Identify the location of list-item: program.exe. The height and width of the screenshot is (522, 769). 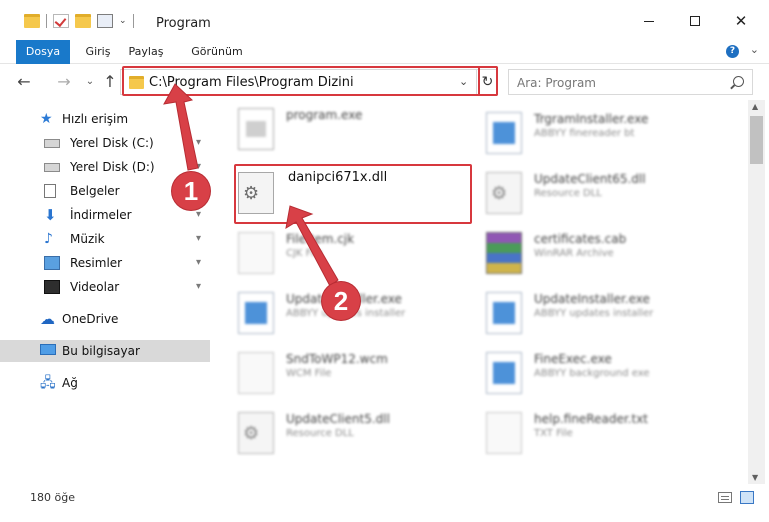
(358, 128).